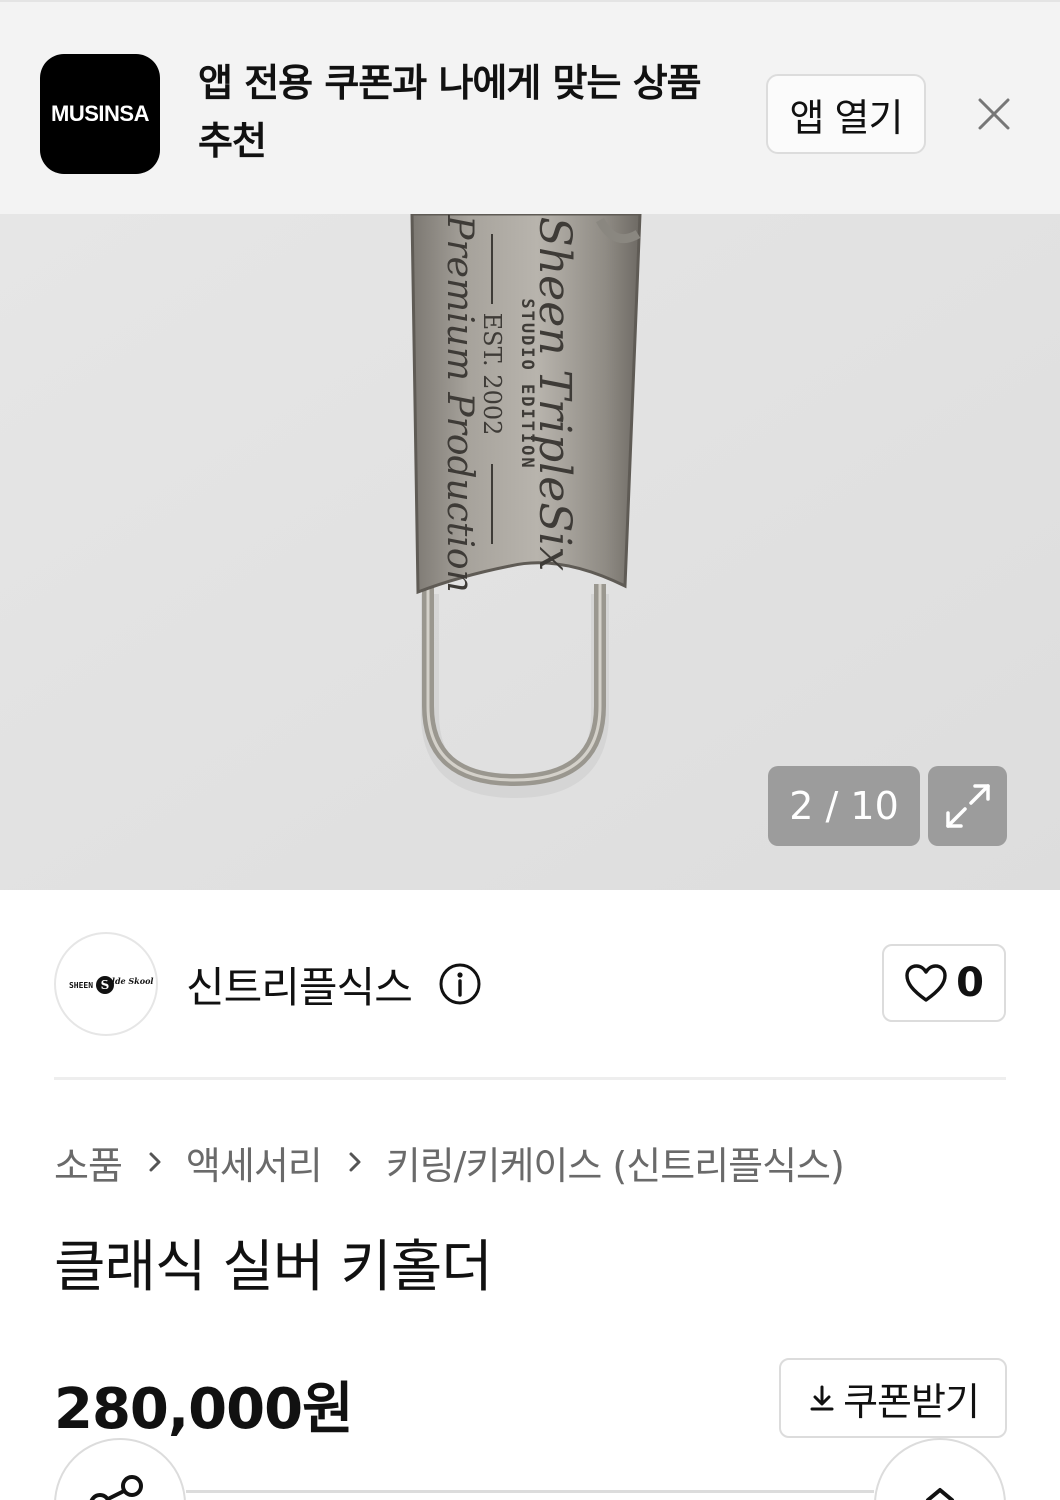 The width and height of the screenshot is (1060, 1500). I want to click on engraving-est-line: EST. 2002, so click(492, 374).